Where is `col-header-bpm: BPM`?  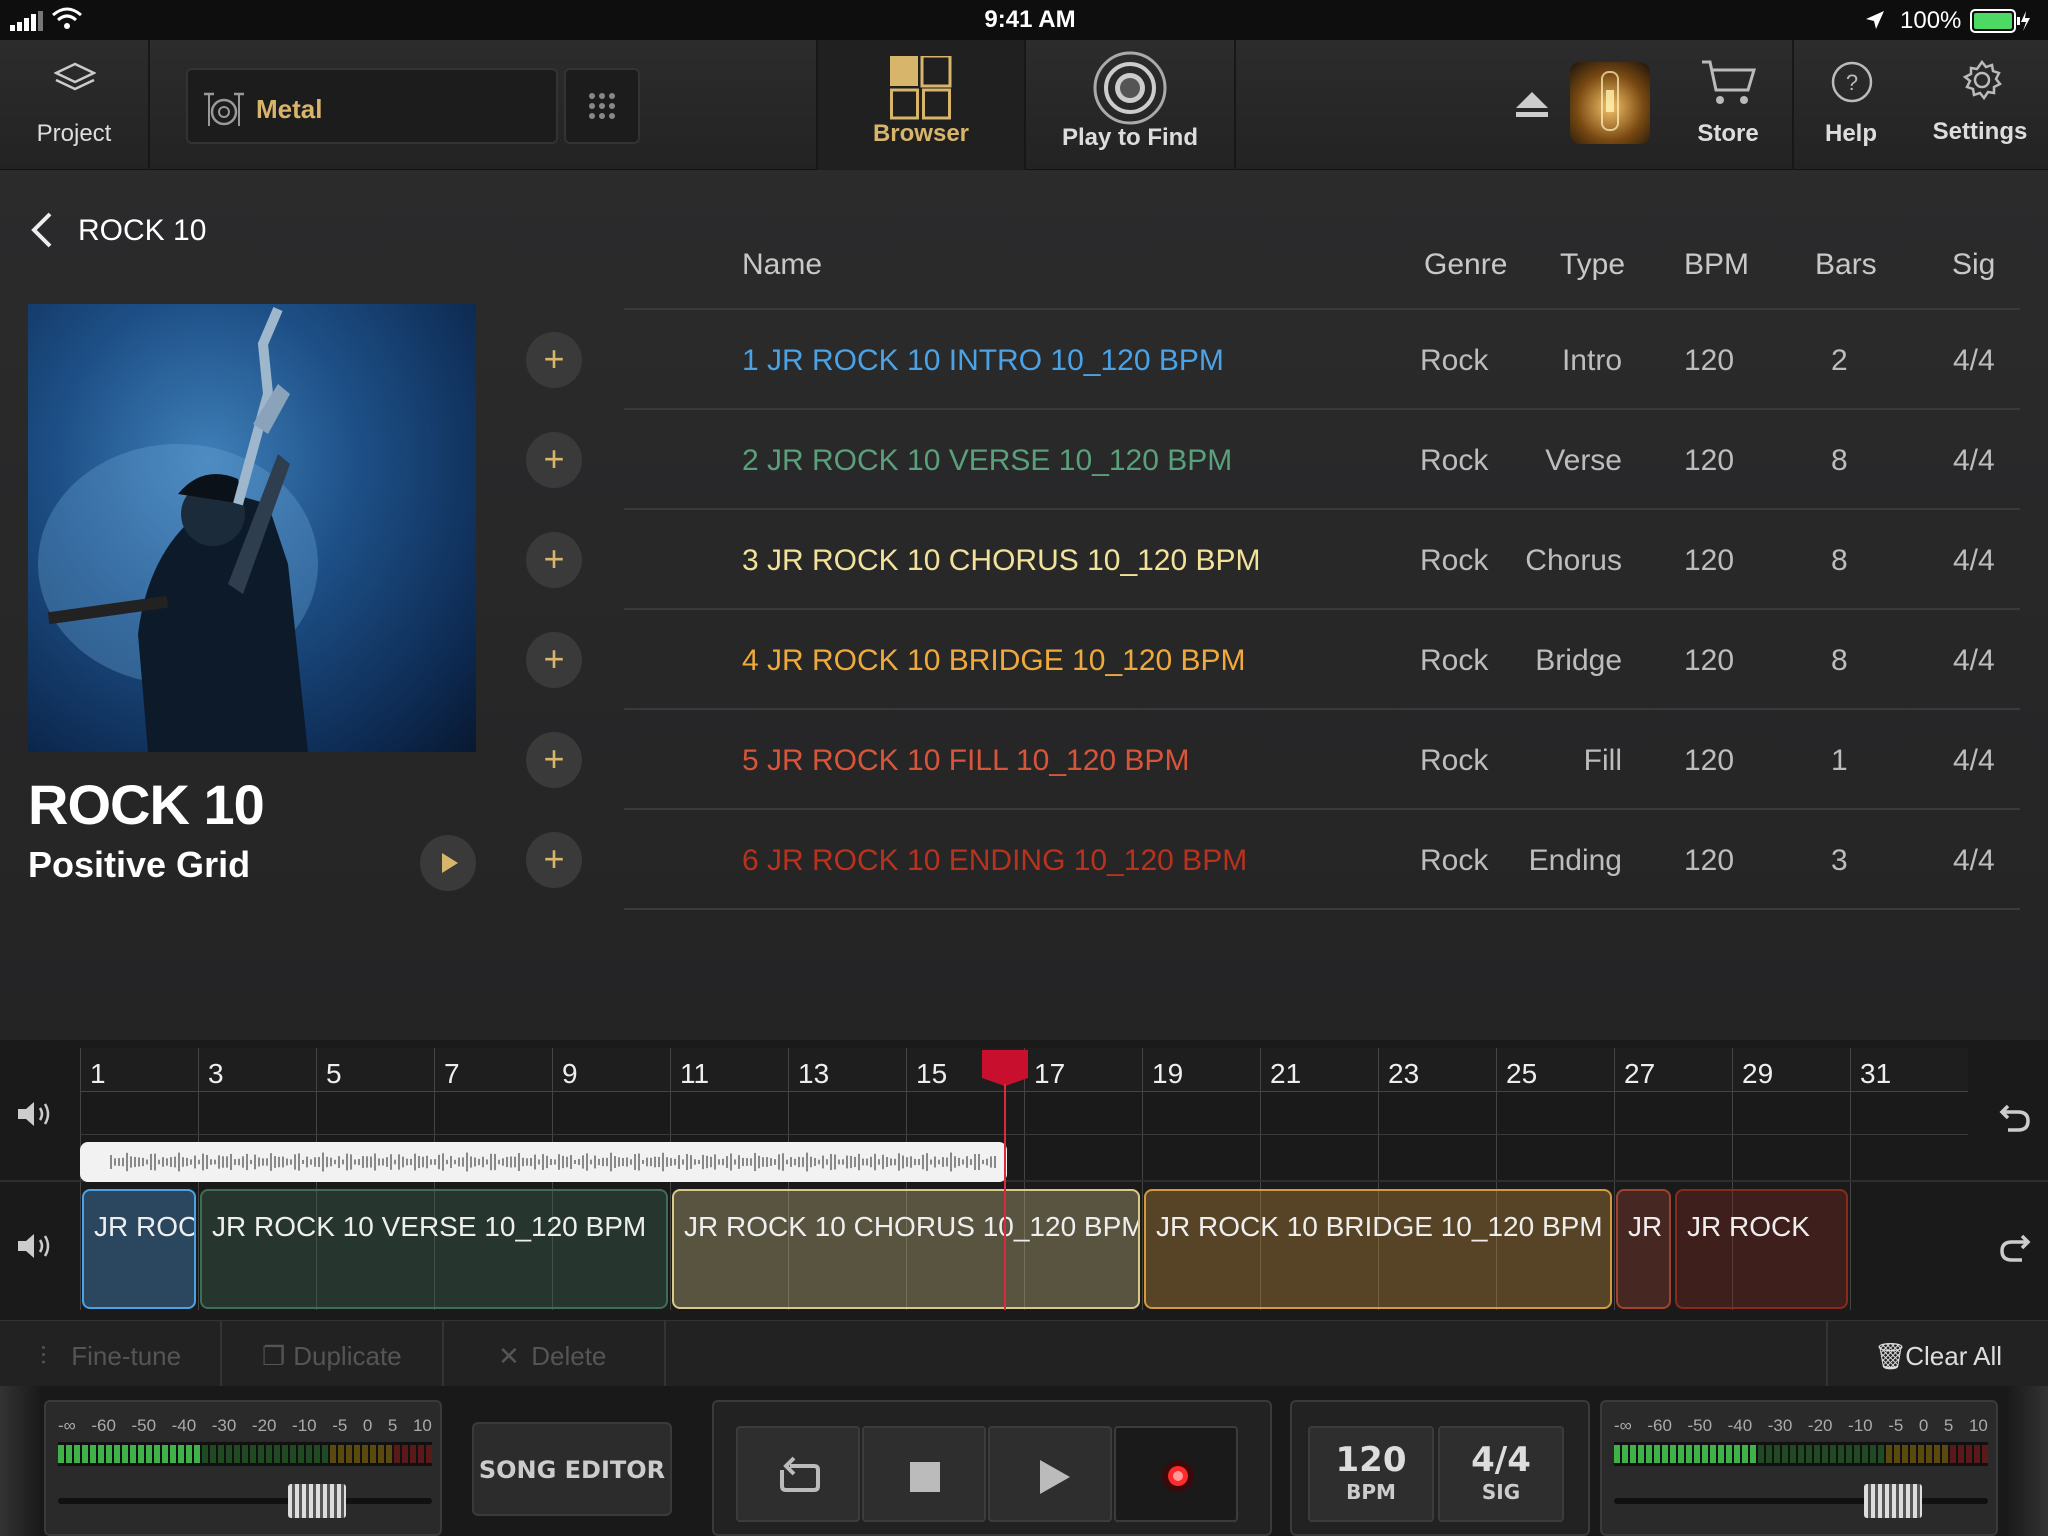
col-header-bpm: BPM is located at coordinates (1717, 264).